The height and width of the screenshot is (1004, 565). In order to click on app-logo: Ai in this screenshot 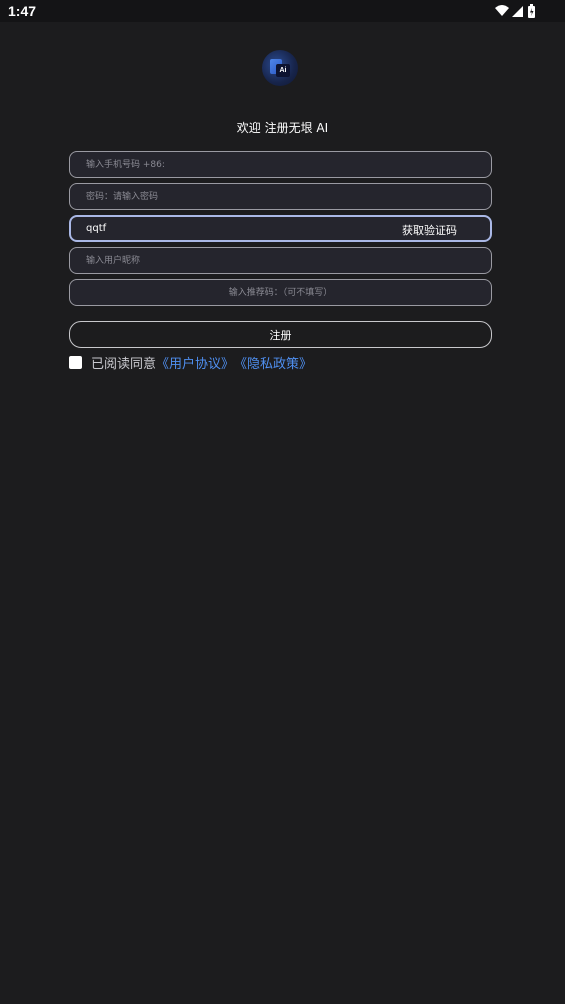, I will do `click(280, 68)`.